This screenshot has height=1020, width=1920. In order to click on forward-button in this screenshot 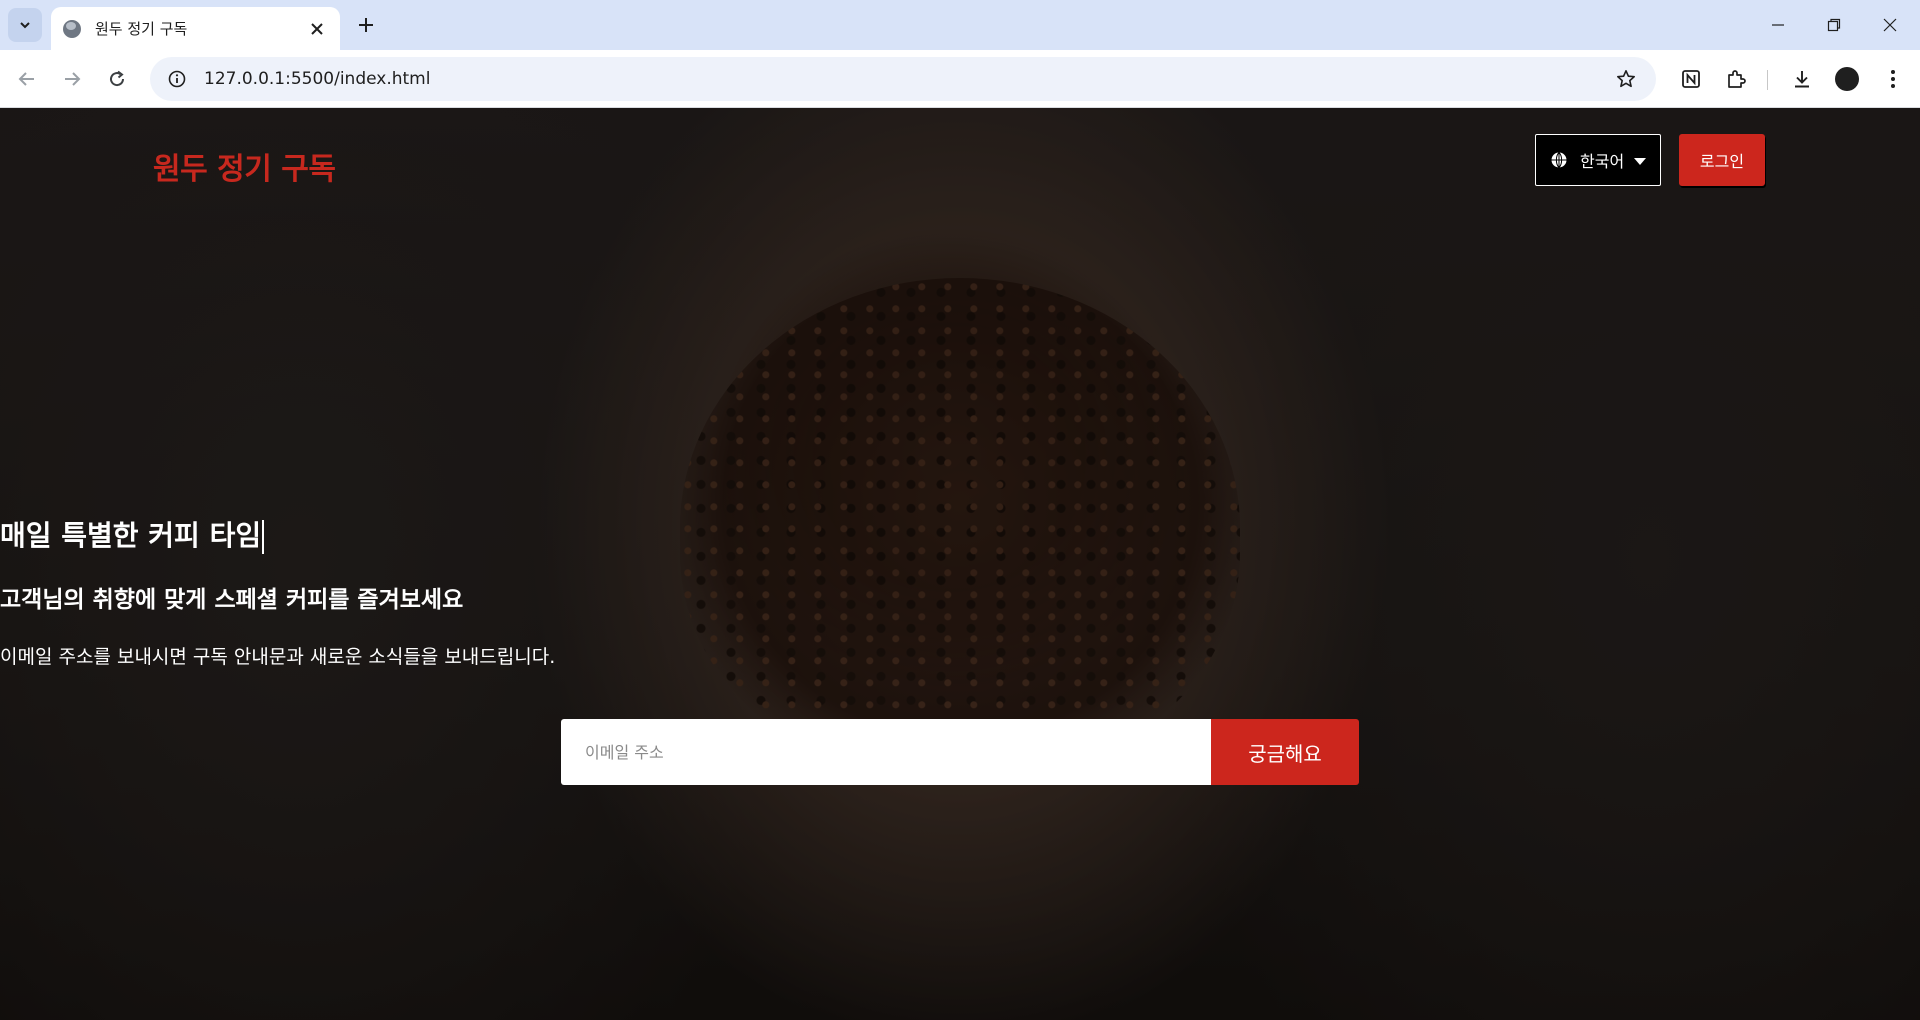, I will do `click(72, 79)`.